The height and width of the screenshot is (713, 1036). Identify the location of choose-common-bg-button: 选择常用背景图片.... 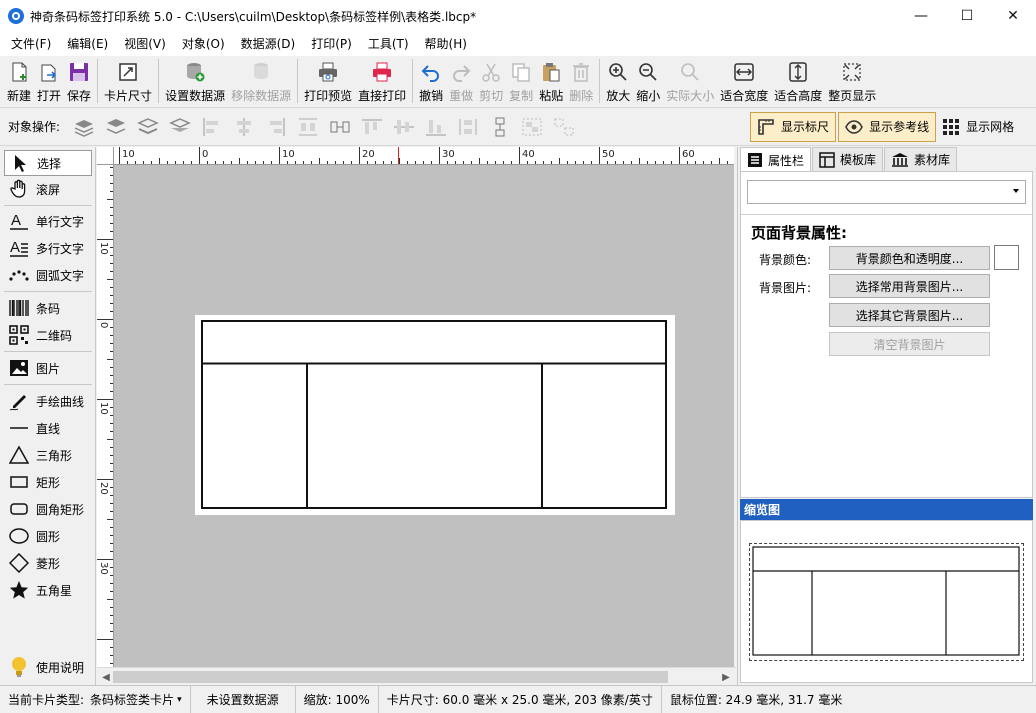
(909, 286).